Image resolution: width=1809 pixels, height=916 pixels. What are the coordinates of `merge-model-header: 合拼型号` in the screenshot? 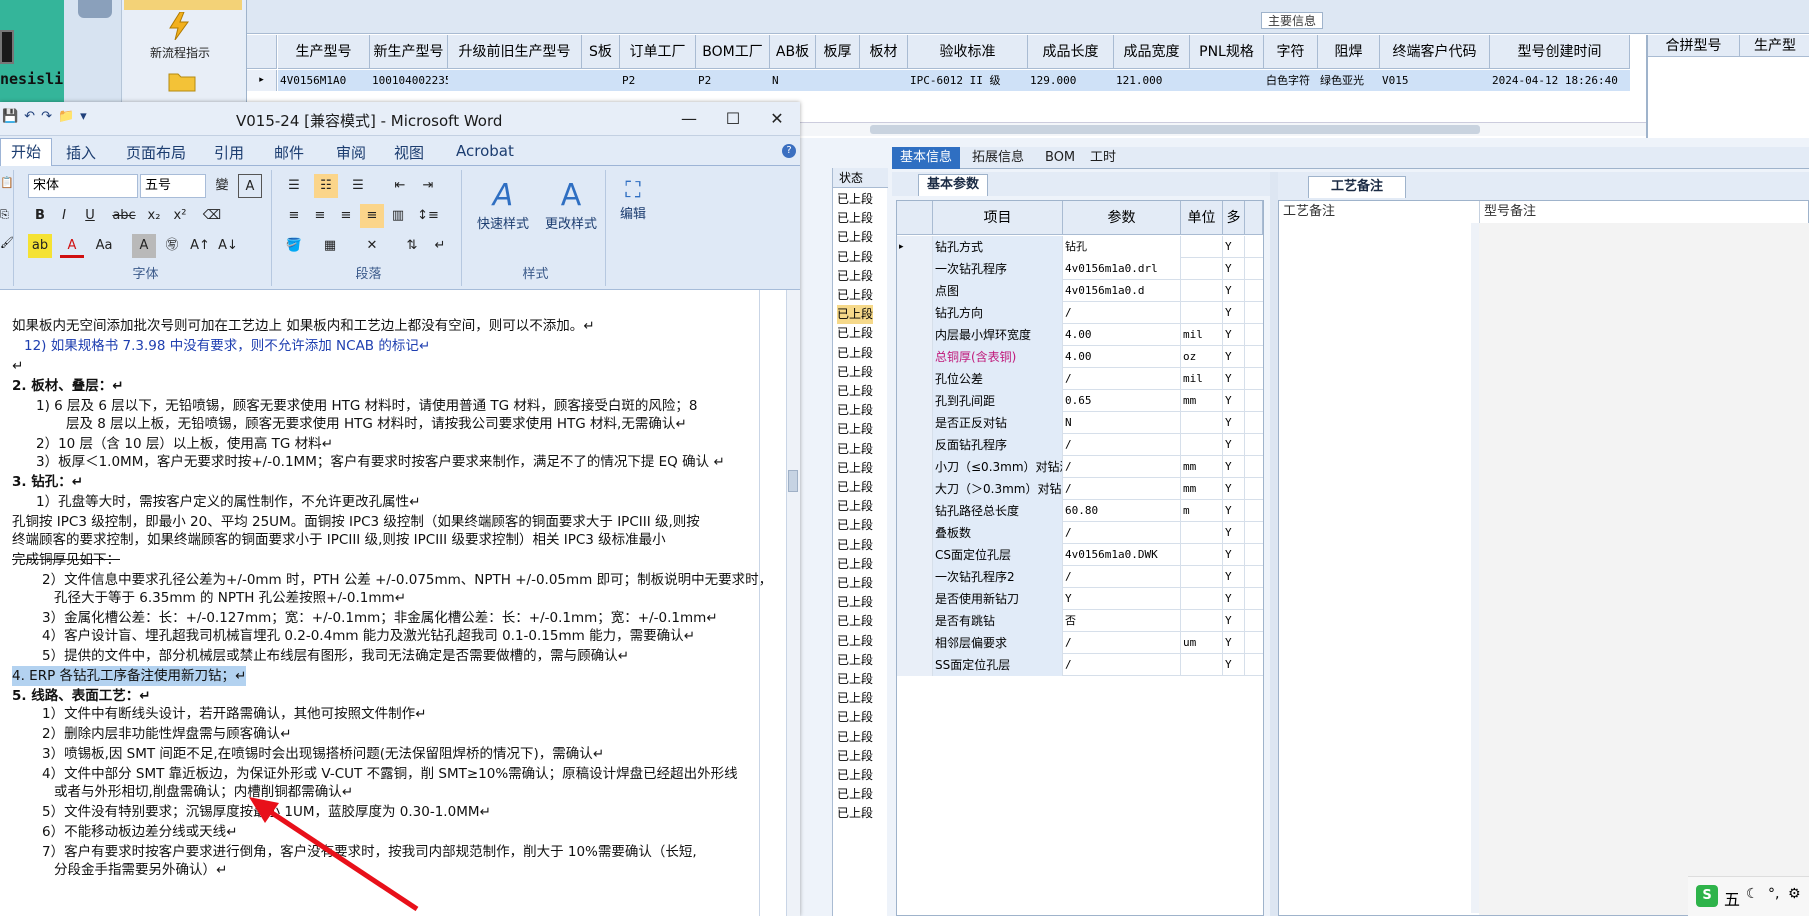 It's located at (1694, 46).